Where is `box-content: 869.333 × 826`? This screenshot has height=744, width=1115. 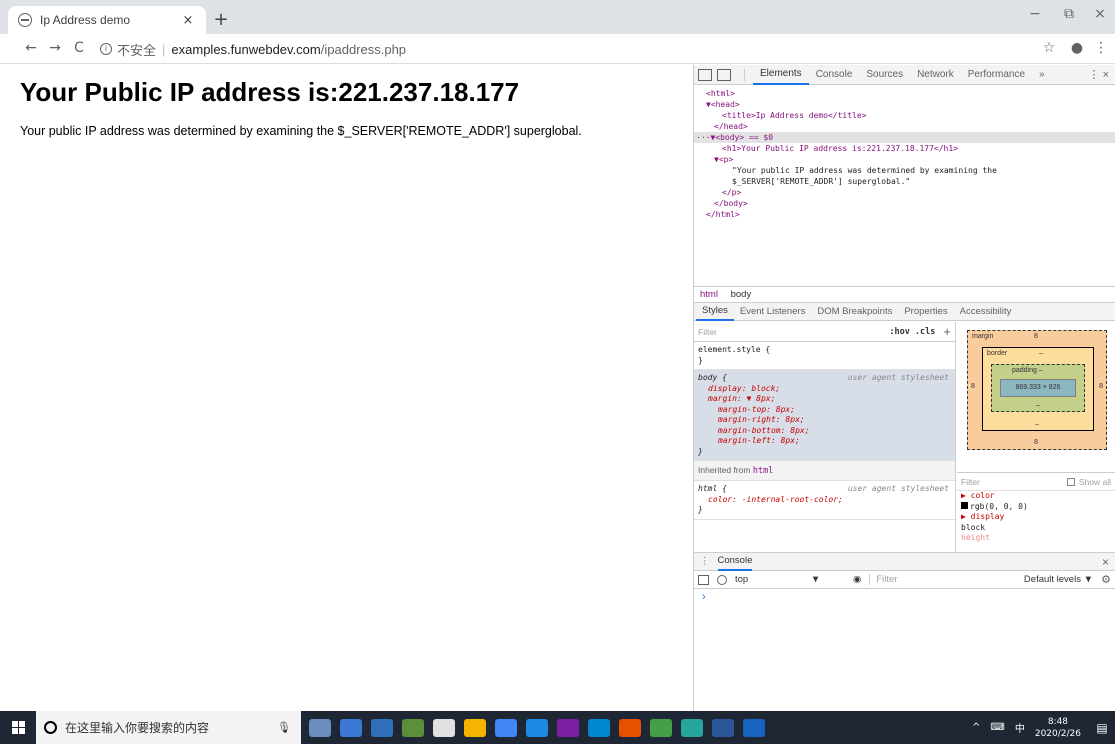
box-content: 869.333 × 826 is located at coordinates (1038, 388).